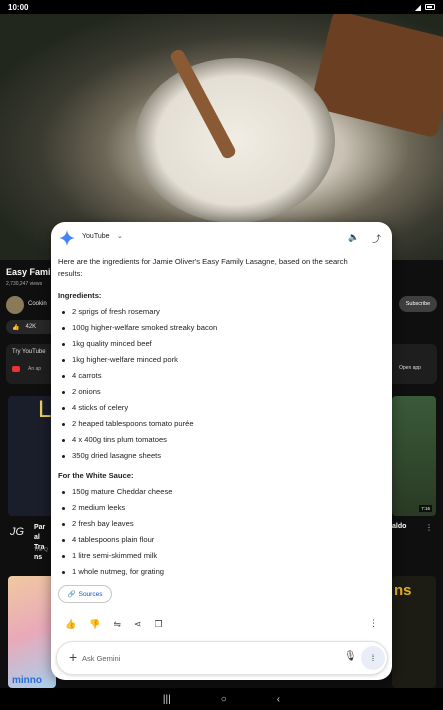  What do you see at coordinates (32, 632) in the screenshot?
I see `video-thumbnail: minno` at bounding box center [32, 632].